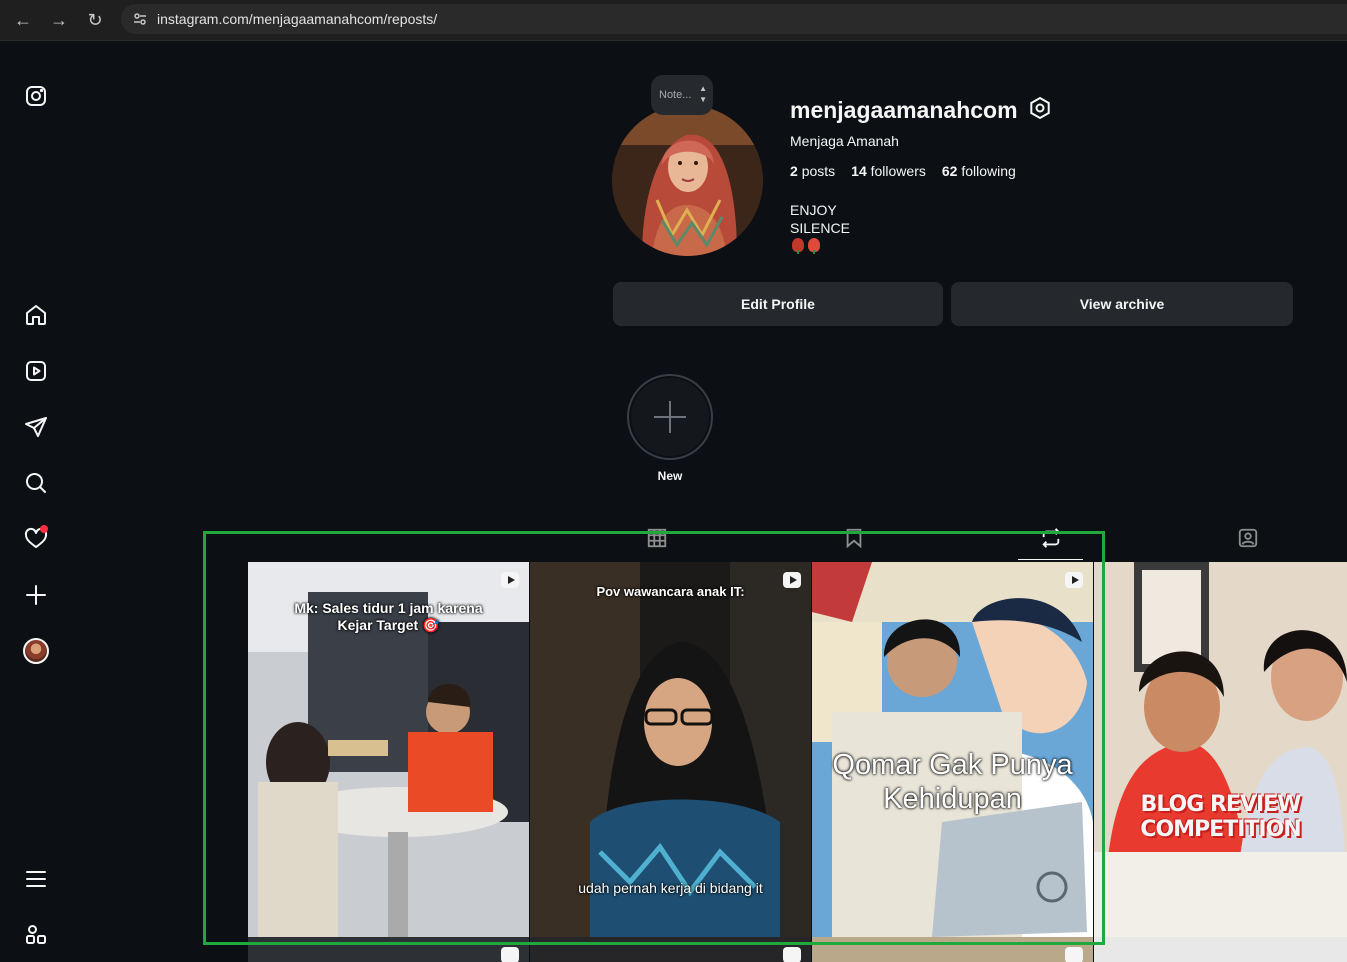 This screenshot has height=962, width=1347. I want to click on posts-label: posts, so click(818, 171).